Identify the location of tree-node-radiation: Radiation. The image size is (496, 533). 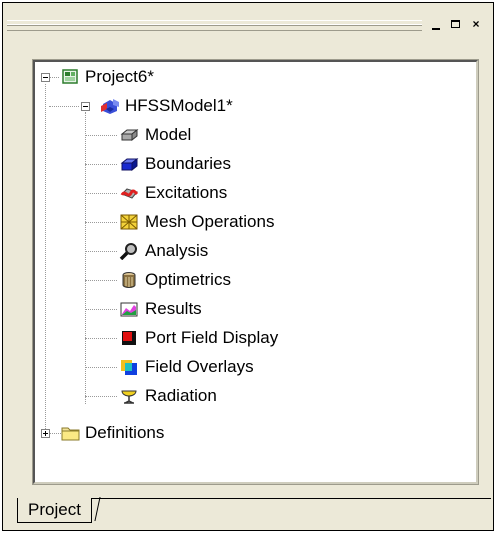
(200, 396).